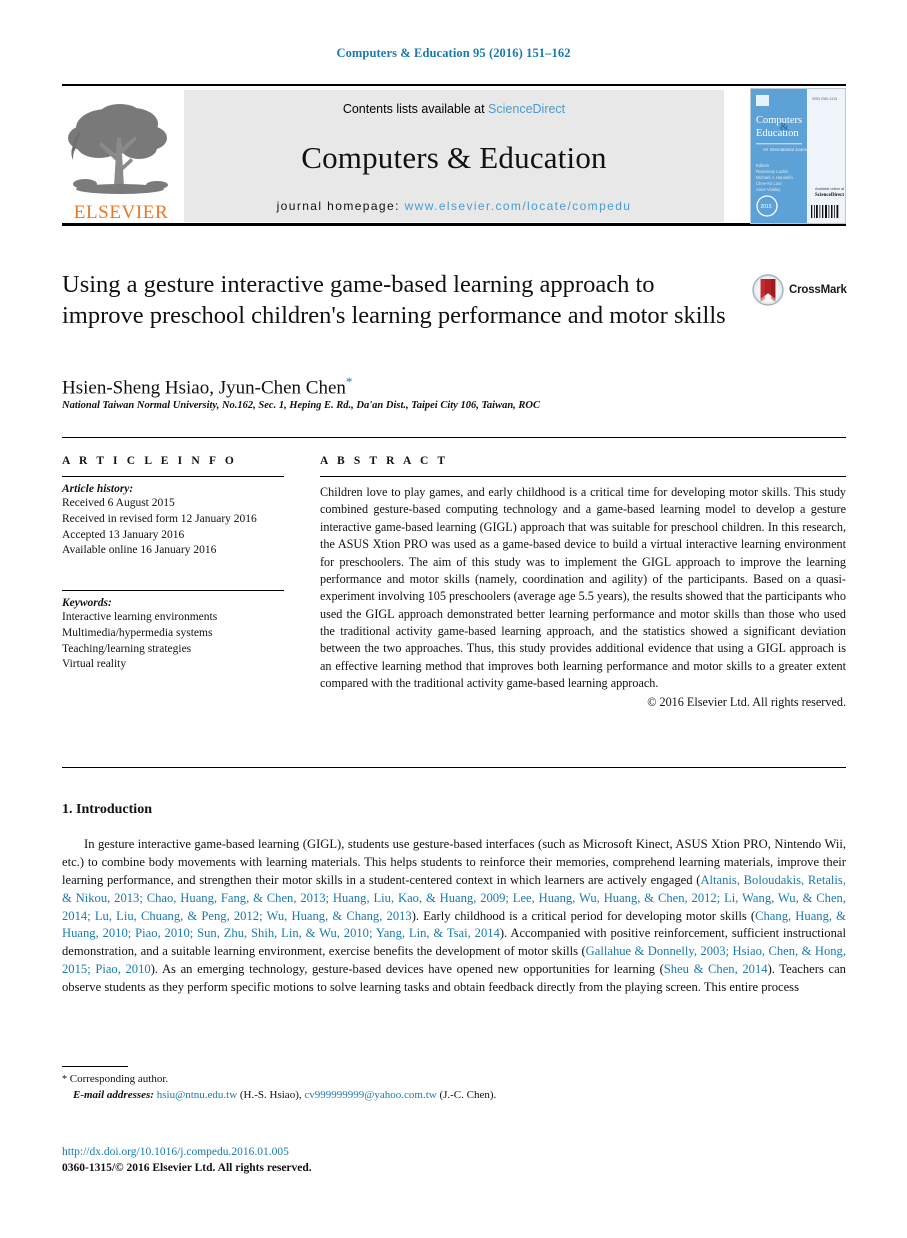  What do you see at coordinates (762, 165) in the screenshot?
I see `svg-text: Editors` at bounding box center [762, 165].